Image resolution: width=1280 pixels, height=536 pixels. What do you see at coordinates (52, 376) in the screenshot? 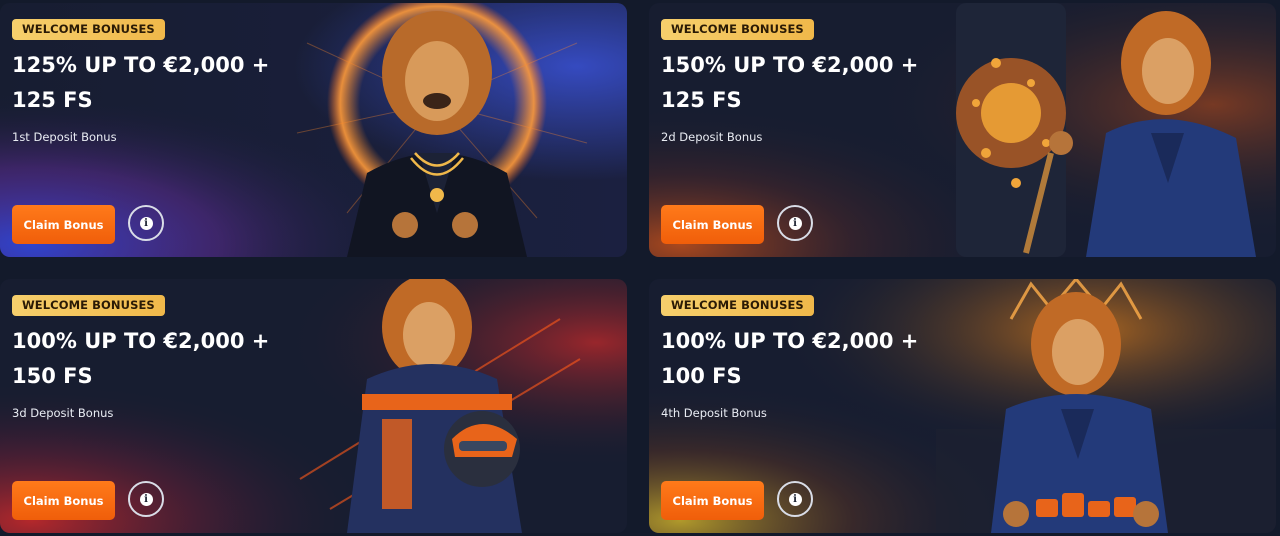
I see `bonus-title-line2: 150 FS` at bounding box center [52, 376].